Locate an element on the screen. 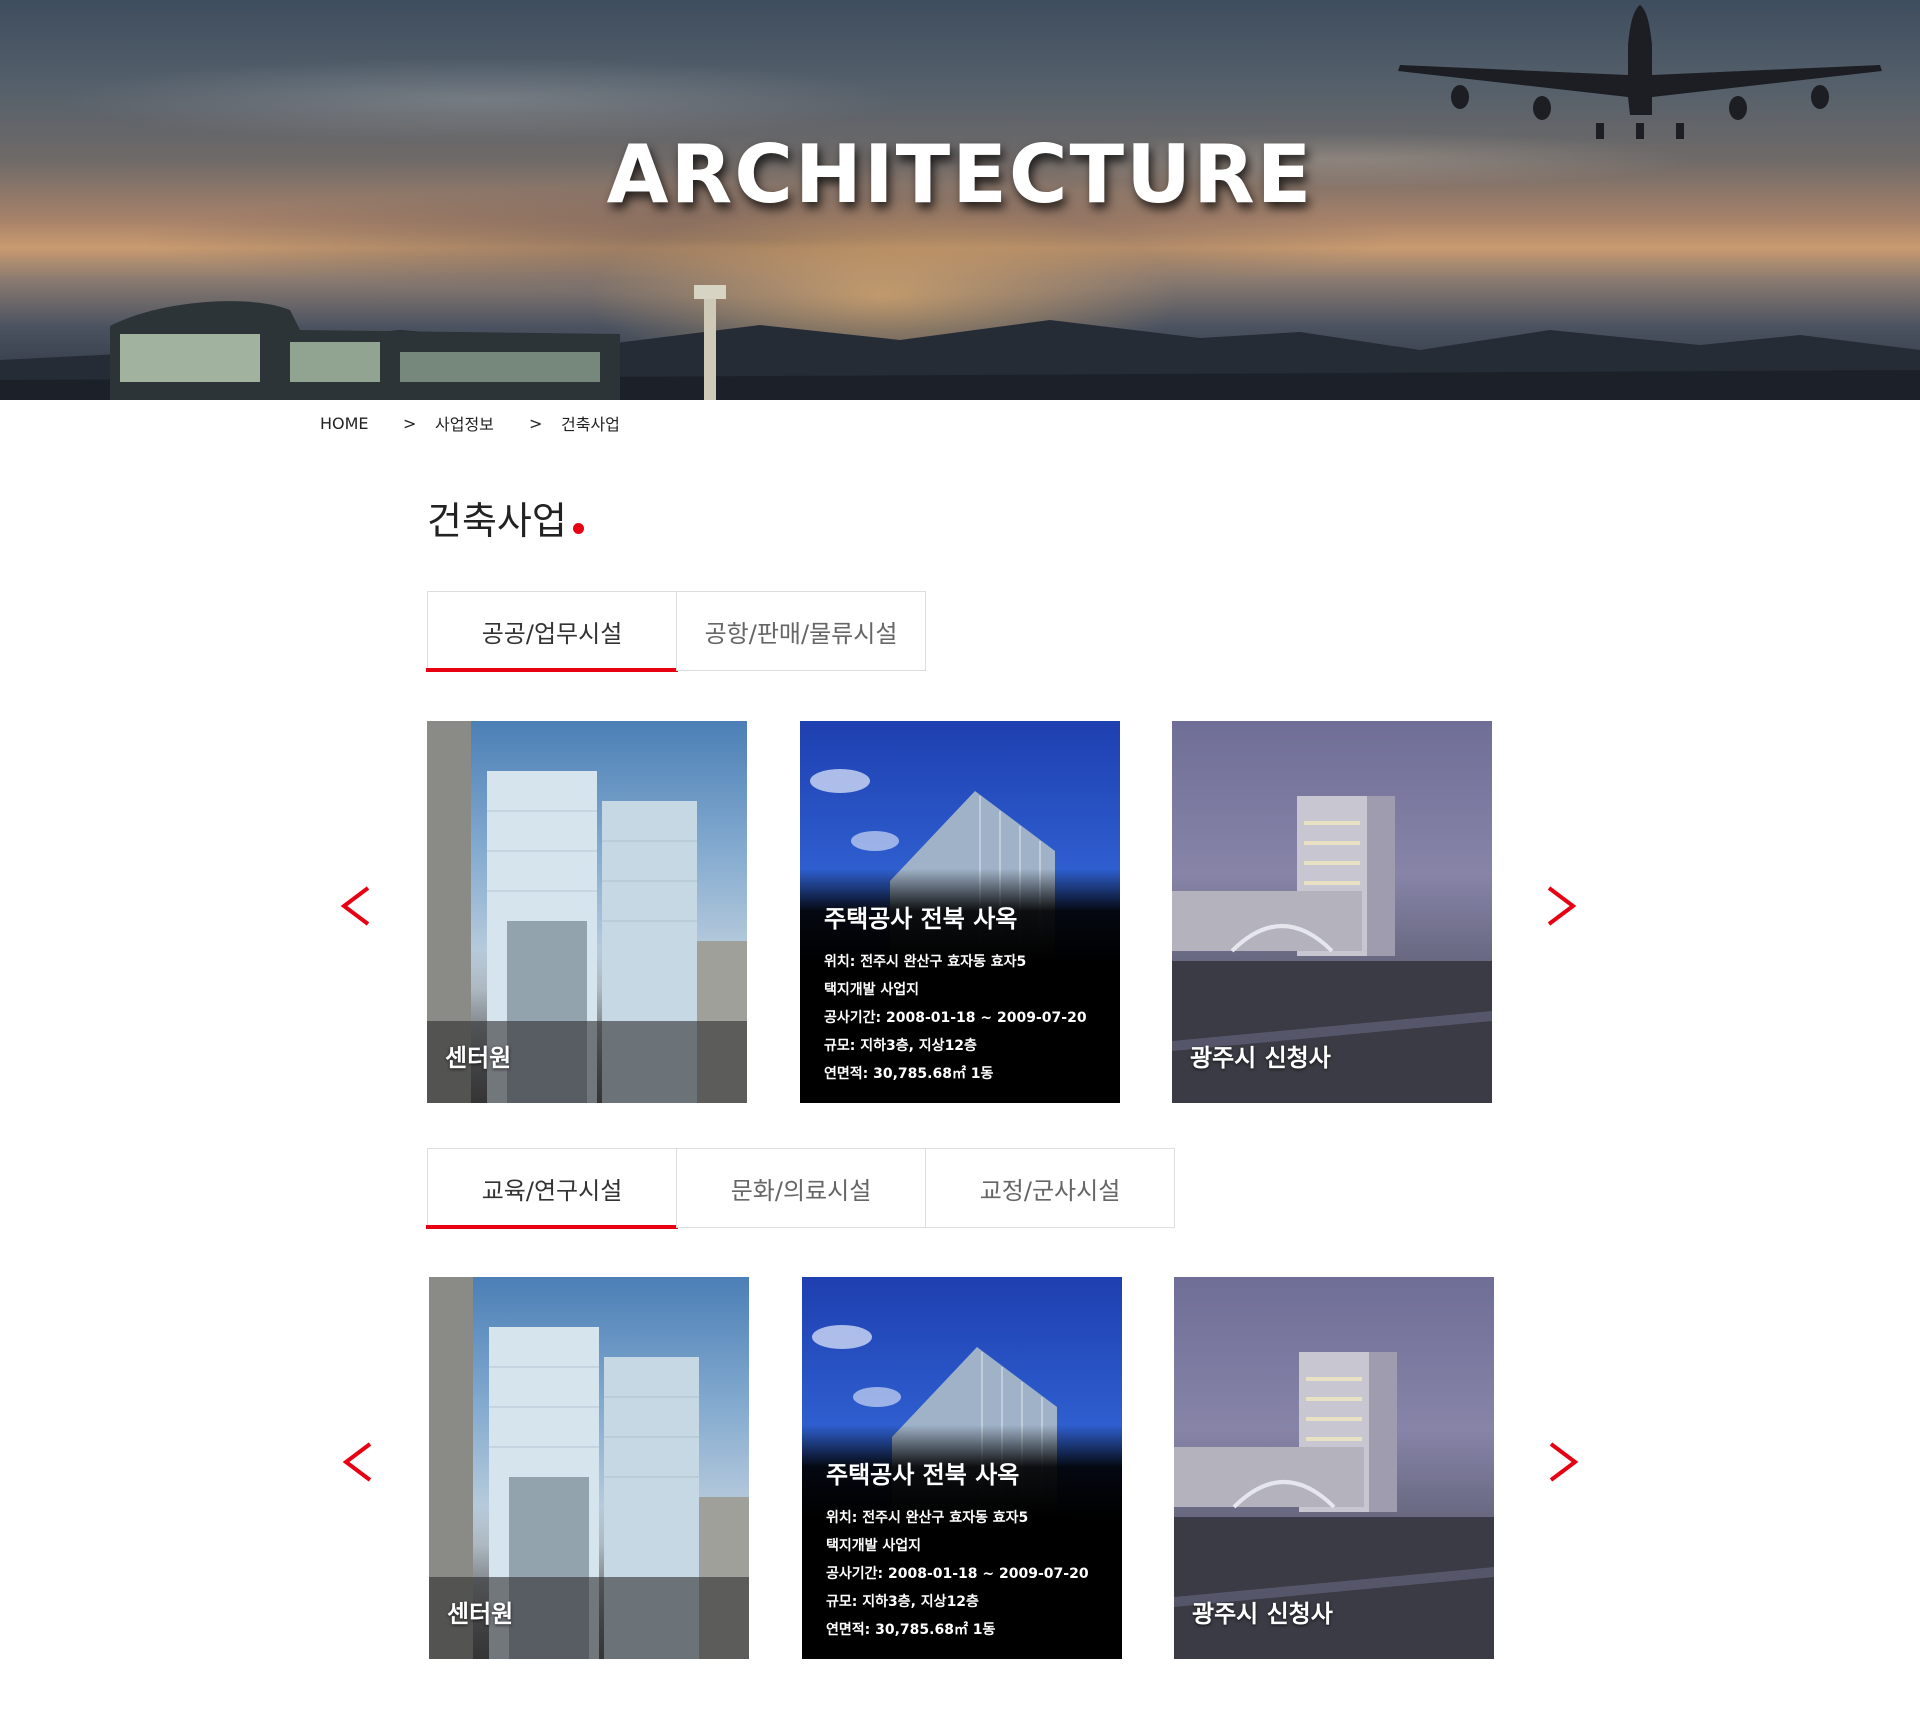 Image resolution: width=1920 pixels, height=1709 pixels. category-tabs-1: 공공/업무시설 공항/판매/물류시설 is located at coordinates (676, 631).